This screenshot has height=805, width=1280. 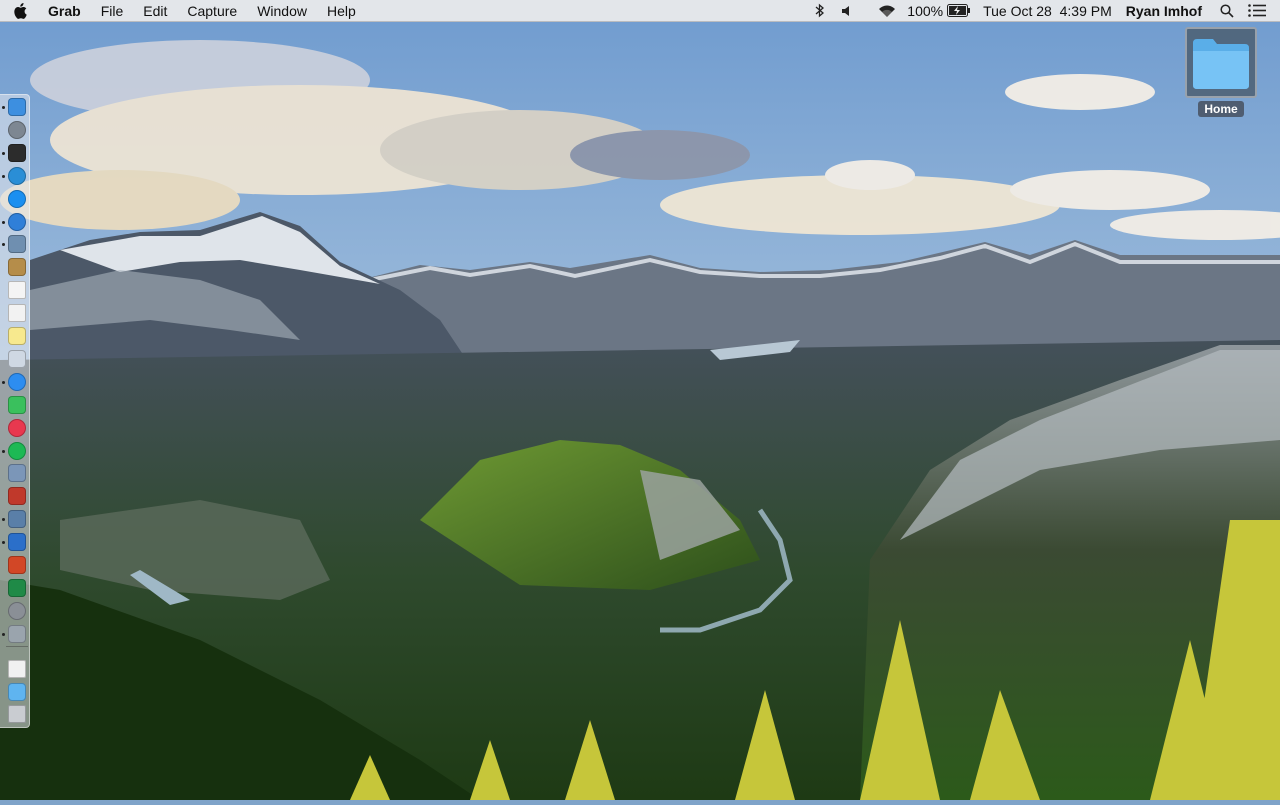 I want to click on selection-highlight, so click(x=1221, y=62).